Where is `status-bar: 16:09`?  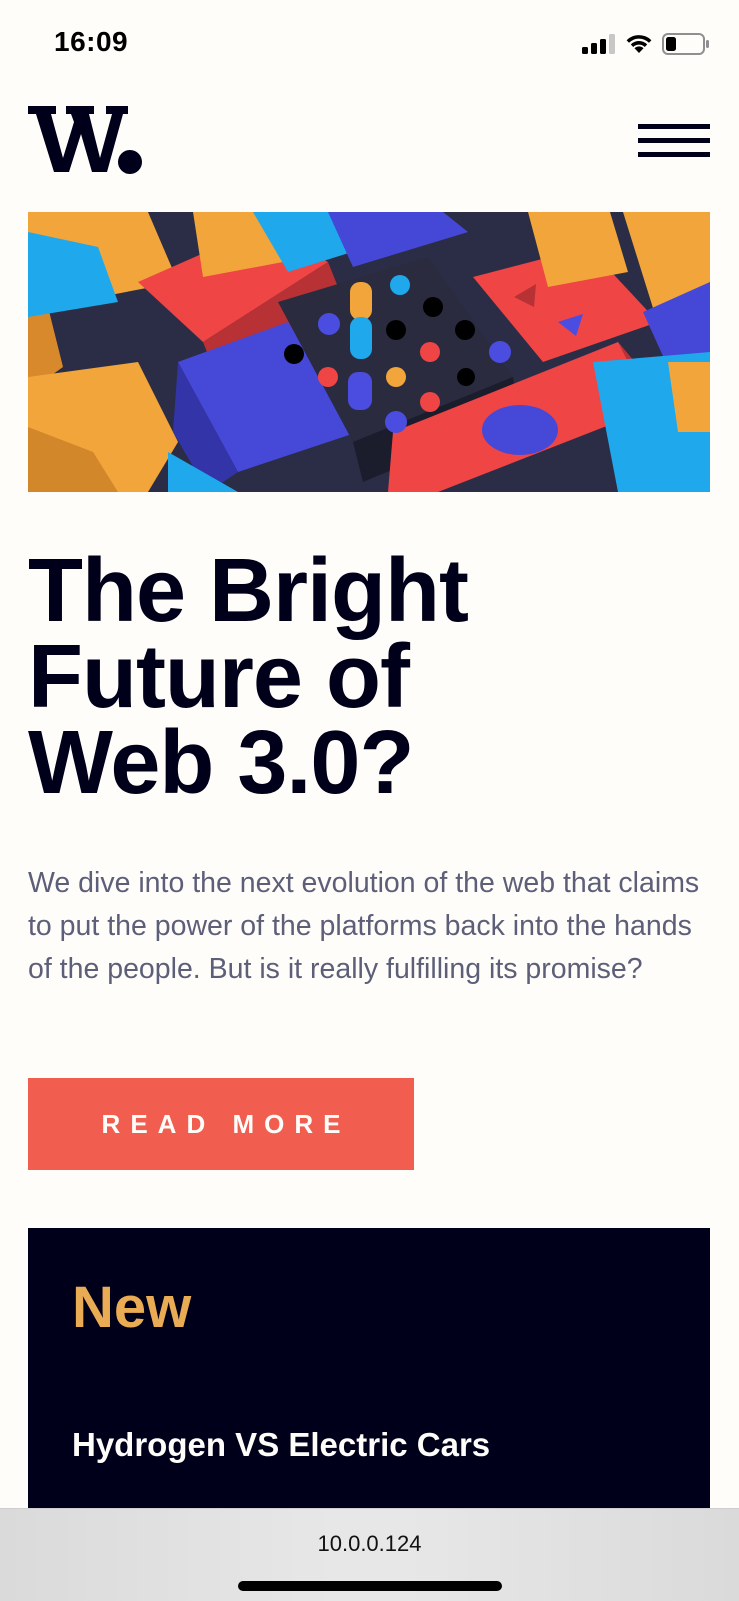 status-bar: 16:09 is located at coordinates (369, 45).